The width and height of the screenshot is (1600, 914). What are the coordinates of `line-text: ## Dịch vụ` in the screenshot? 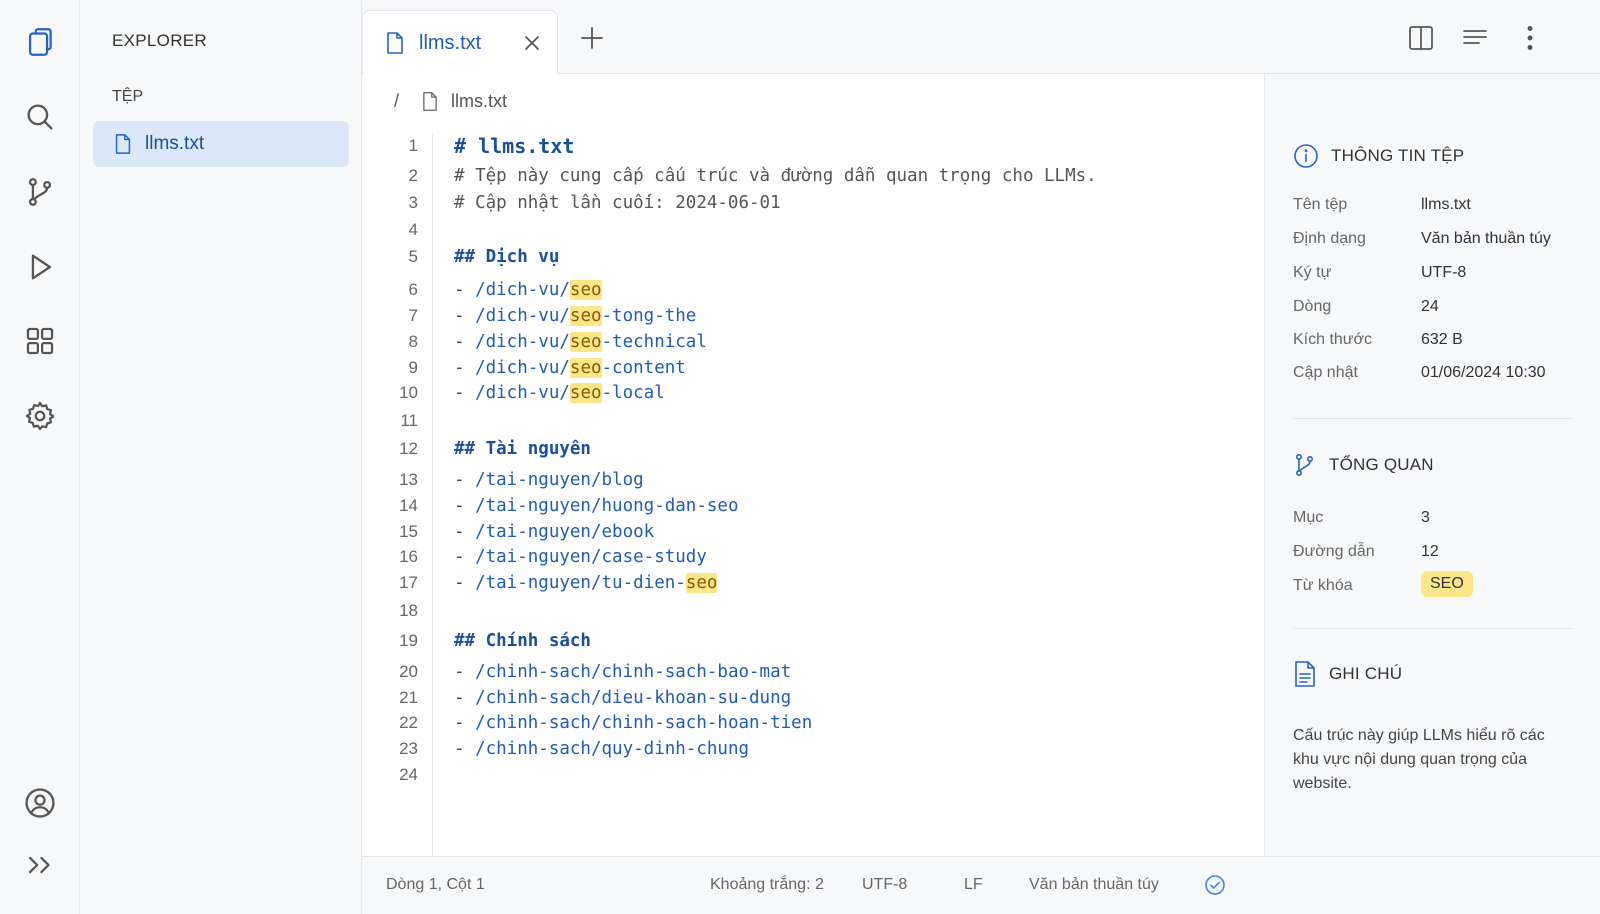 It's located at (506, 257).